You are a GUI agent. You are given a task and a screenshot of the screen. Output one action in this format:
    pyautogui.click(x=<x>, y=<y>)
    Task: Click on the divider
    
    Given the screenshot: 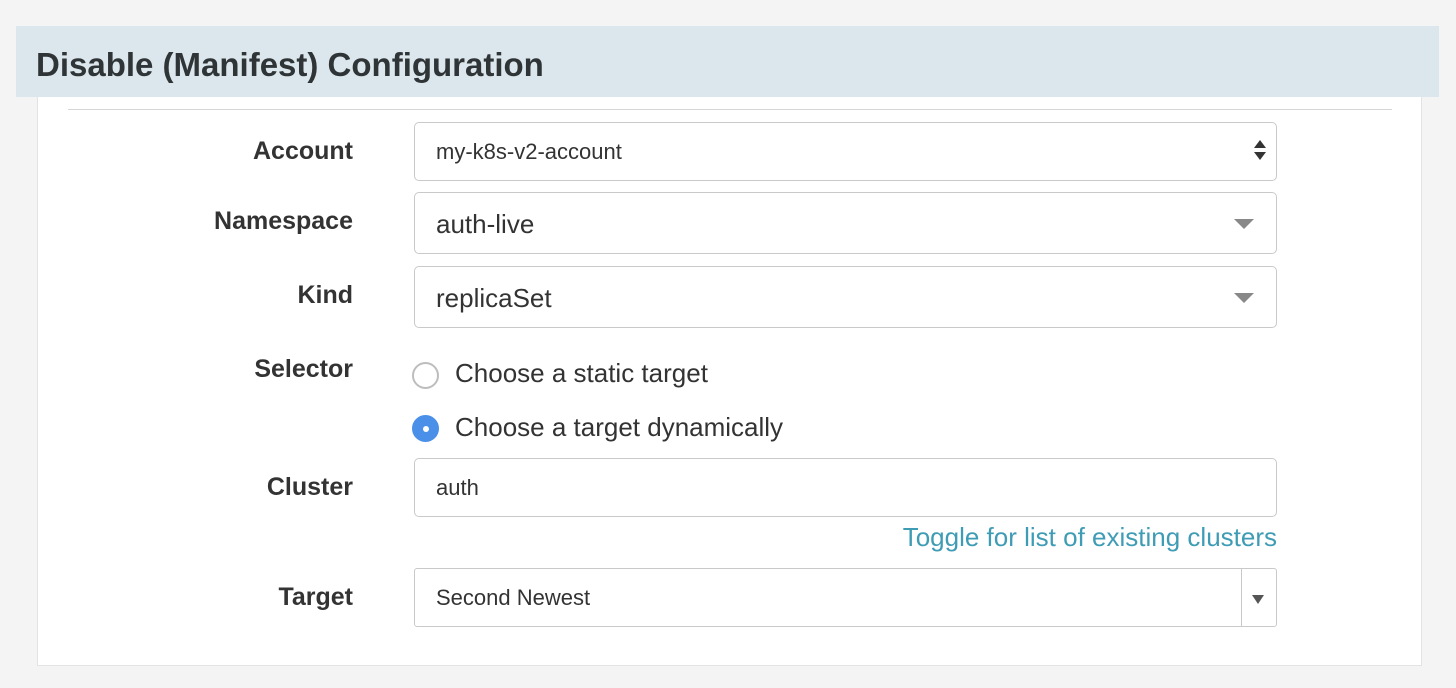 What is the action you would take?
    pyautogui.click(x=730, y=109)
    